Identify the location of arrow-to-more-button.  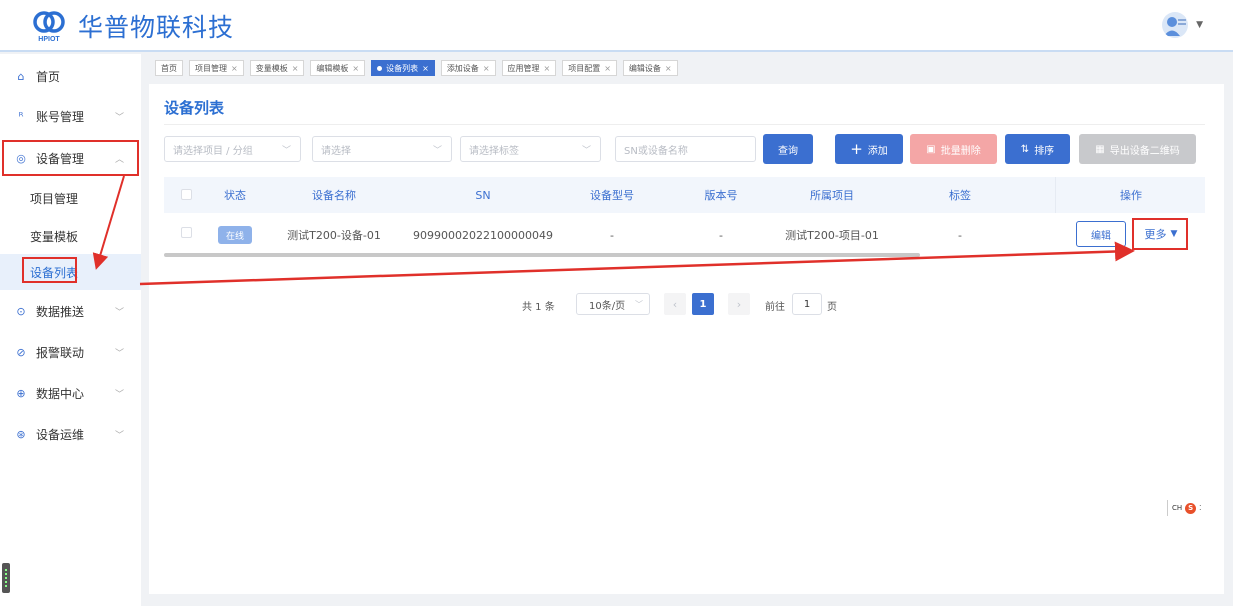
(637, 263).